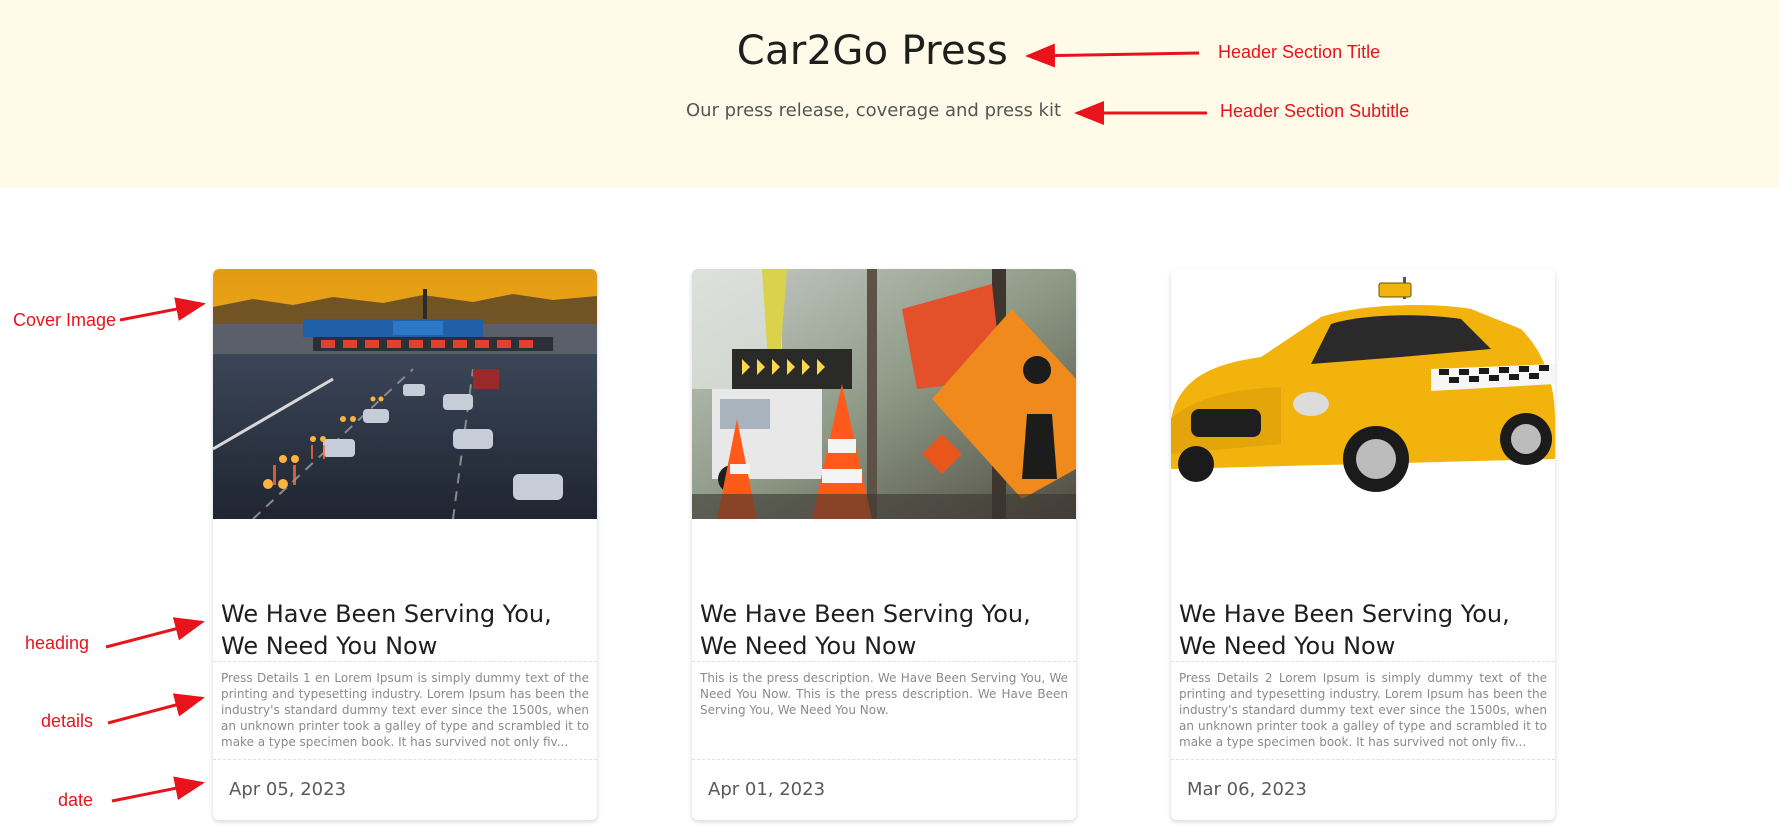 The height and width of the screenshot is (840, 1779). What do you see at coordinates (1315, 111) in the screenshot?
I see `annotation-header-subtitle: Header Section Subtitle` at bounding box center [1315, 111].